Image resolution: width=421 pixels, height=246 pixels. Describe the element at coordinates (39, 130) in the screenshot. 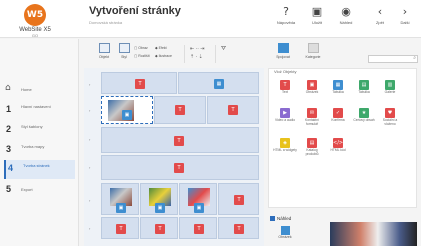

I see `sidebar-item-template-style: 2 Styl šablony` at that location.